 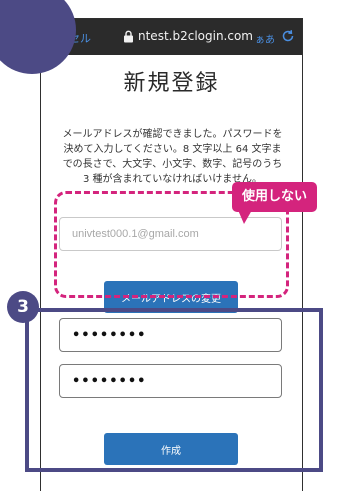 I want to click on page-title: 新規登録, so click(x=171, y=83).